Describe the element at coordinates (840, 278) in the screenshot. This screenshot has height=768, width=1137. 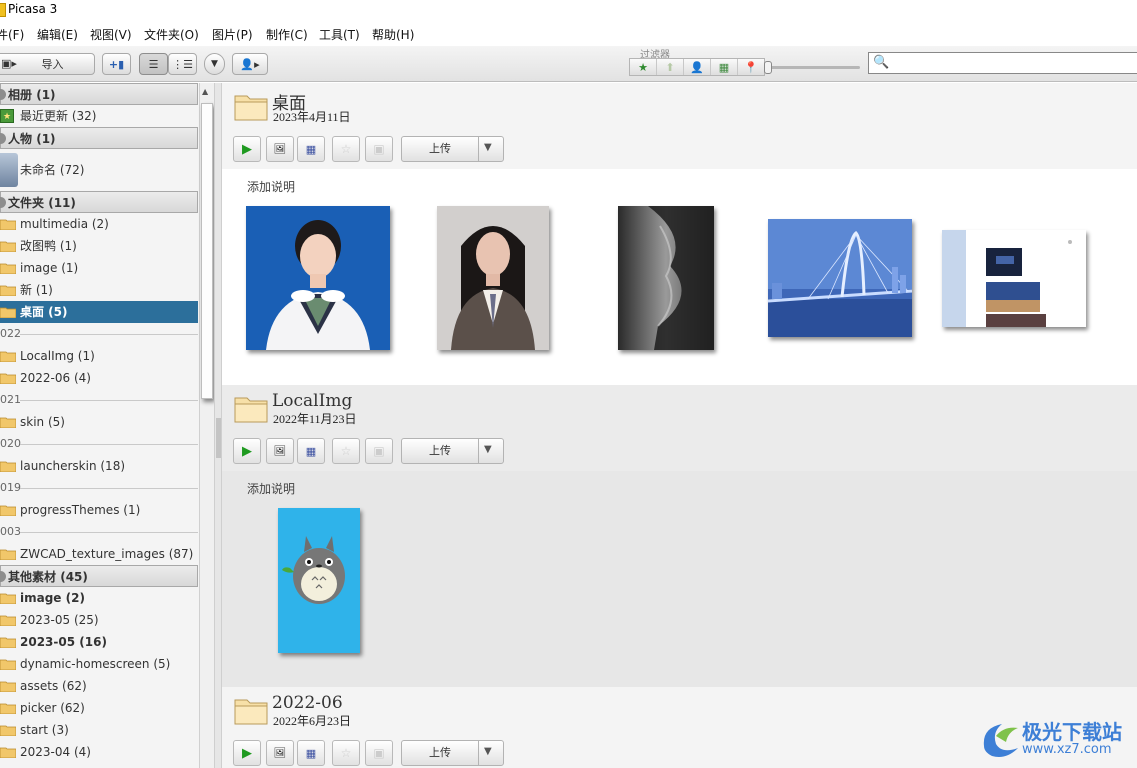
I see `photo-bridge-night` at that location.